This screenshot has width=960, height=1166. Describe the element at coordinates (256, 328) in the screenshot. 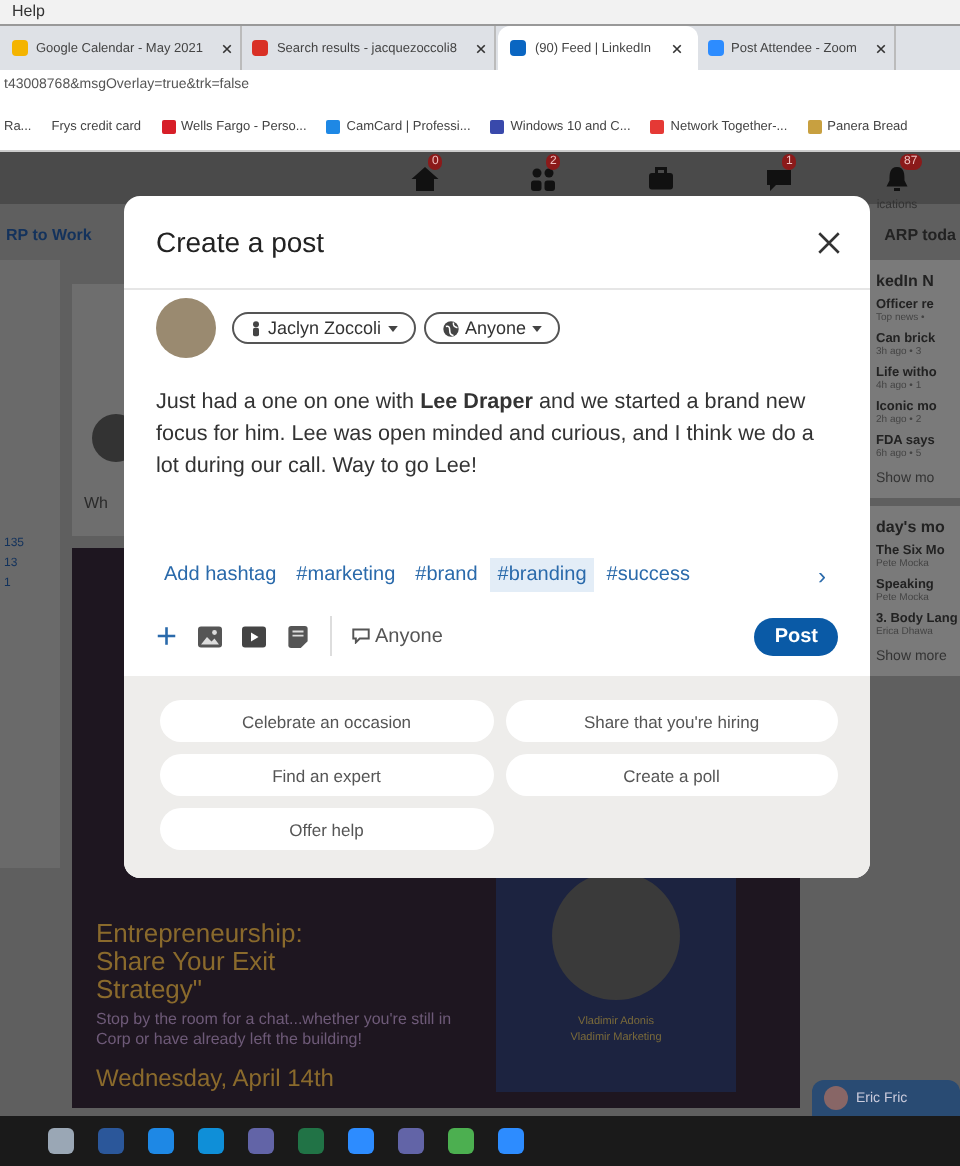

I see `person-icon` at that location.